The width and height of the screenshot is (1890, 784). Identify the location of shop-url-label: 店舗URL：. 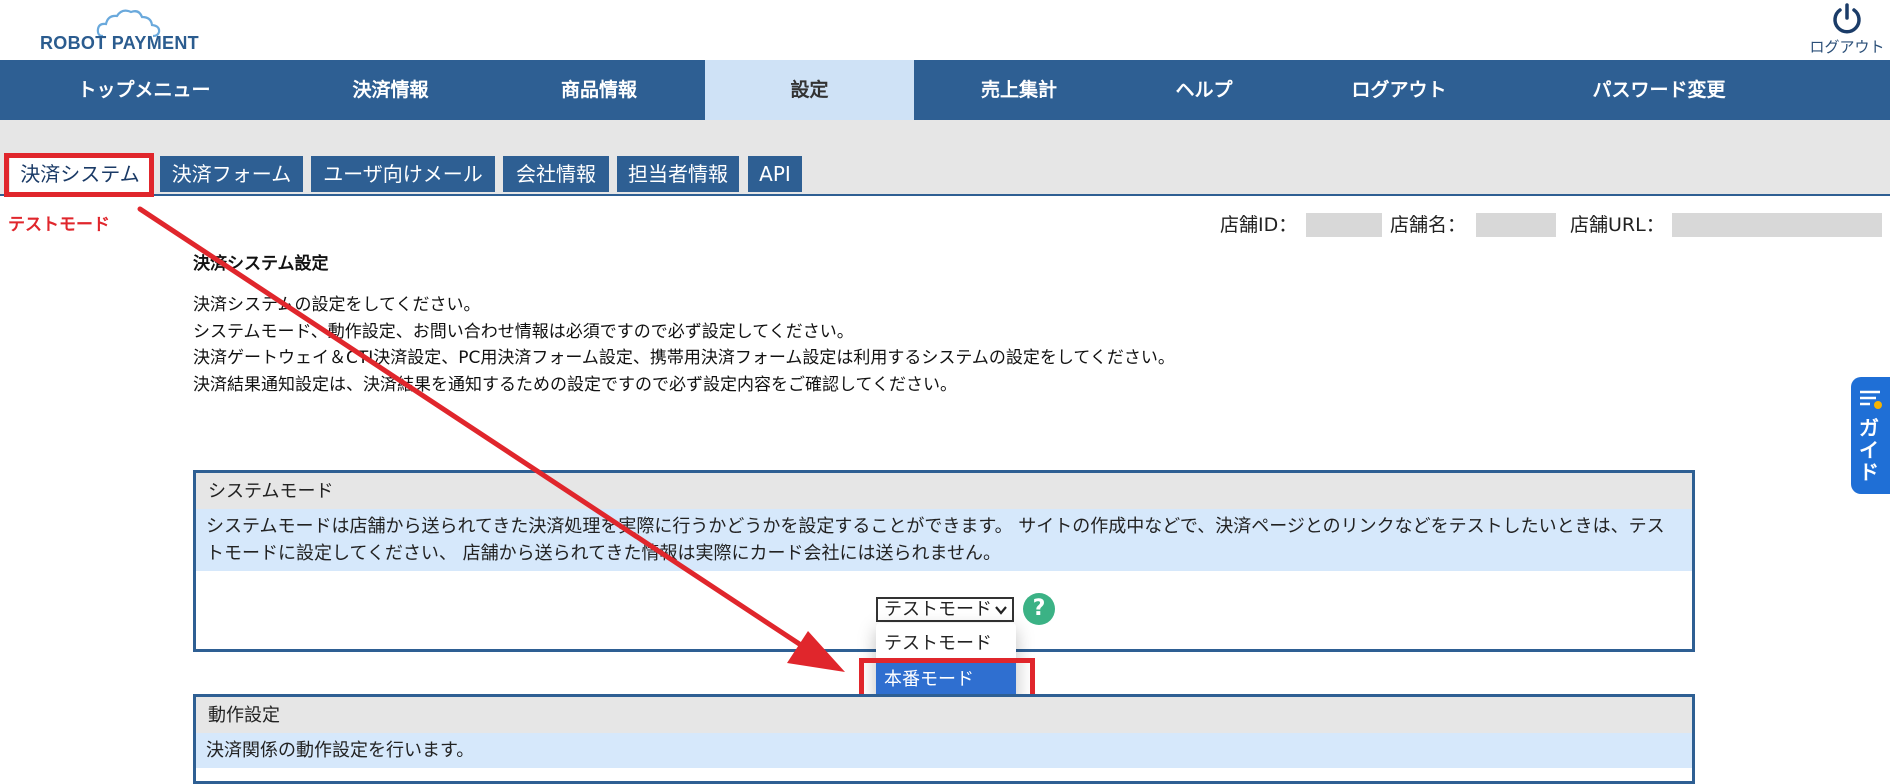
(1617, 225).